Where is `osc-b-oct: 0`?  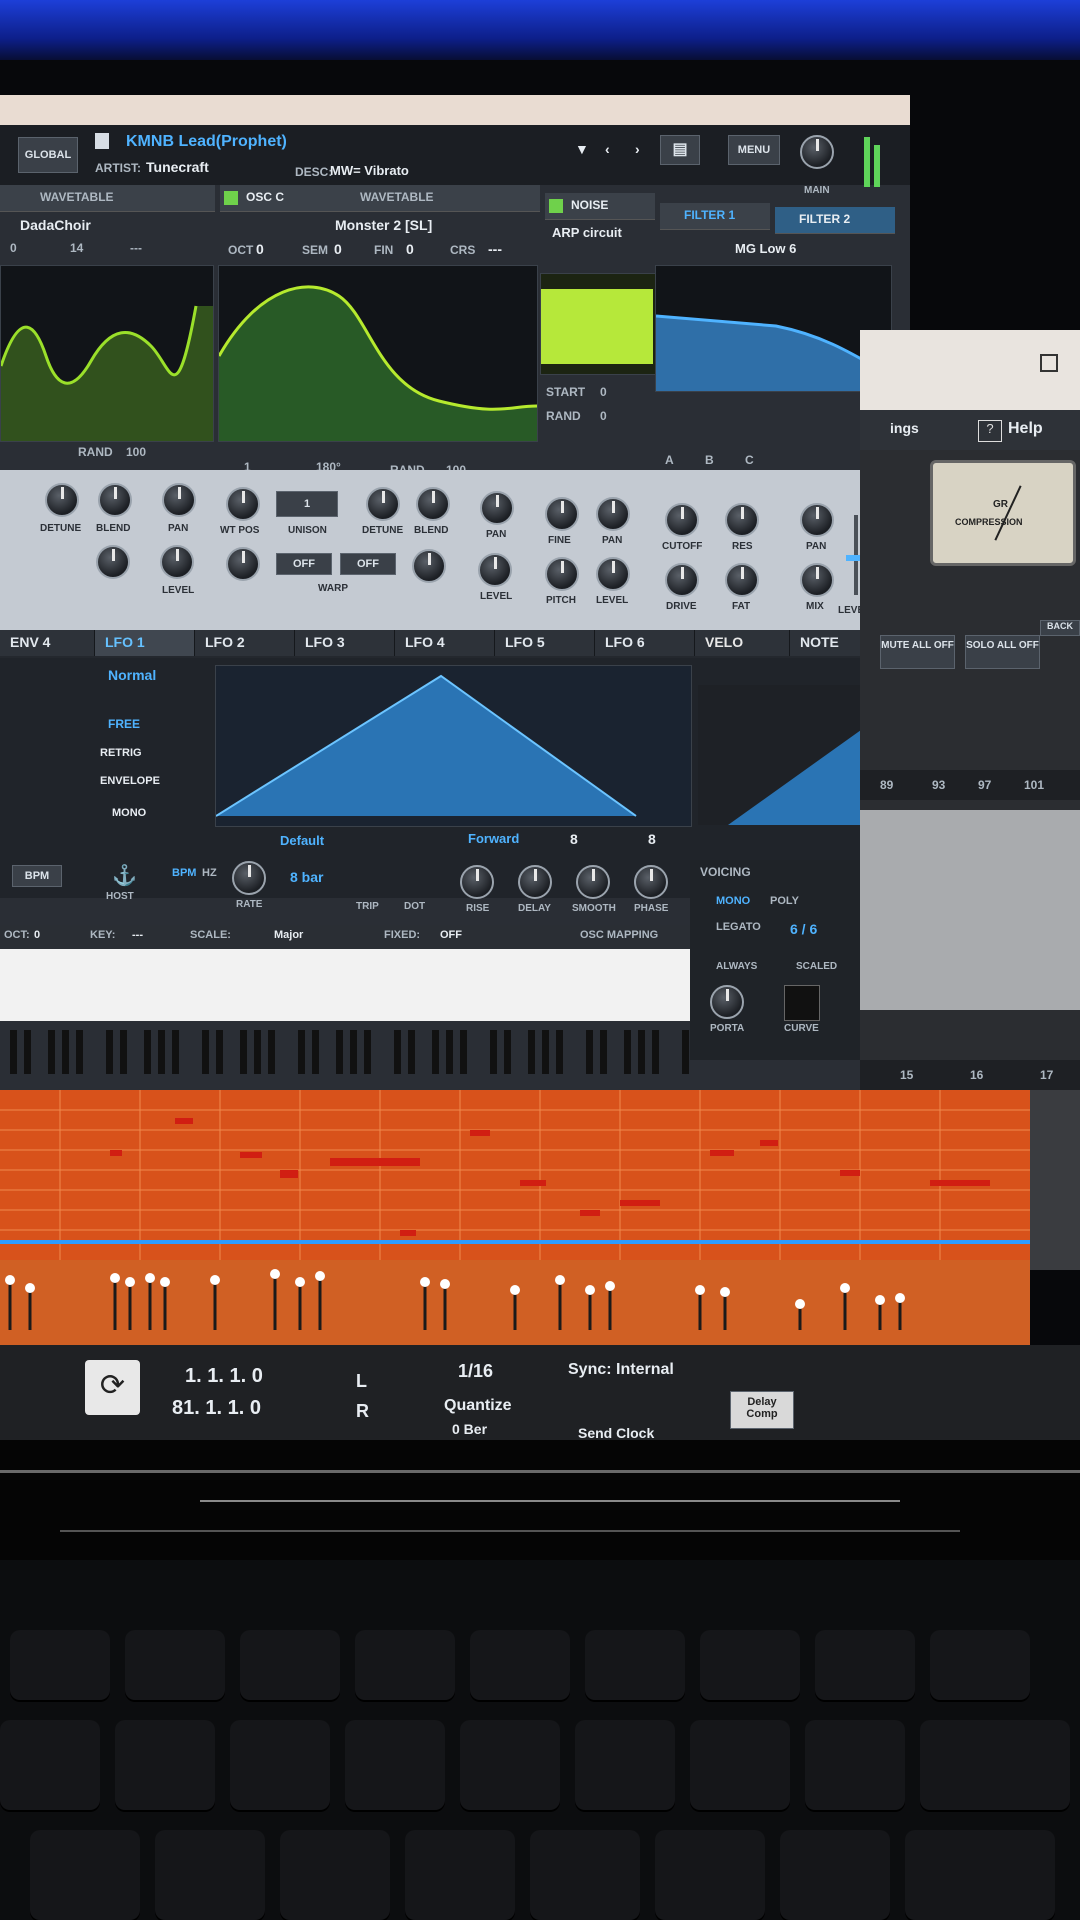
osc-b-oct: 0 is located at coordinates (13, 248).